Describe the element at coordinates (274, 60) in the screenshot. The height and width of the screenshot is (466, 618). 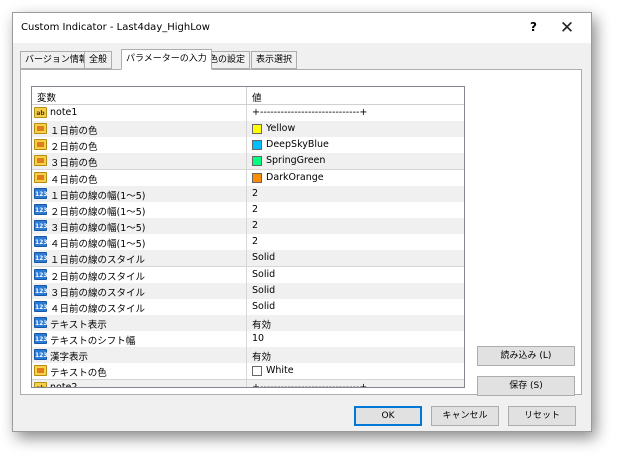
I see `tab-visualization: 表示選択` at that location.